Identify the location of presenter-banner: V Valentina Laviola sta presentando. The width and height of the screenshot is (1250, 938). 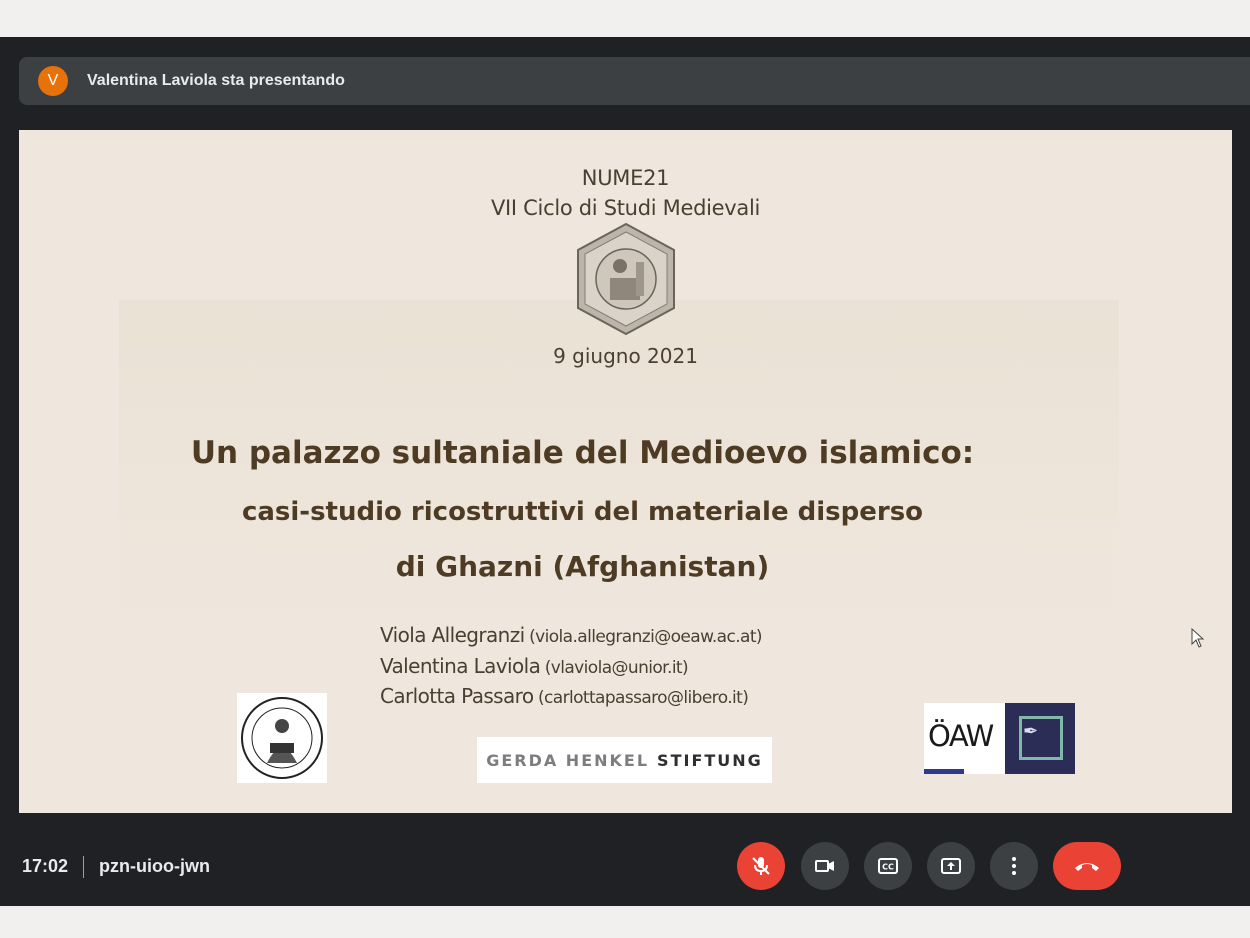
(634, 81).